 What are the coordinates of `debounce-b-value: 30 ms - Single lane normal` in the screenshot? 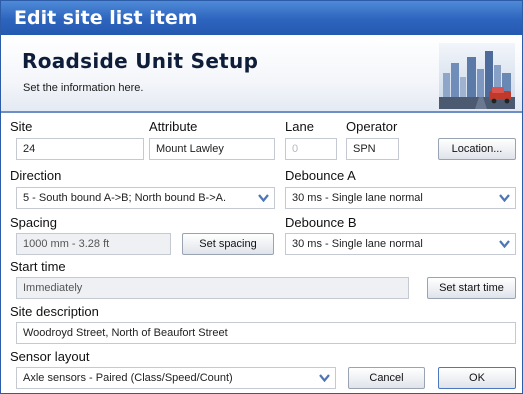 It's located at (357, 244).